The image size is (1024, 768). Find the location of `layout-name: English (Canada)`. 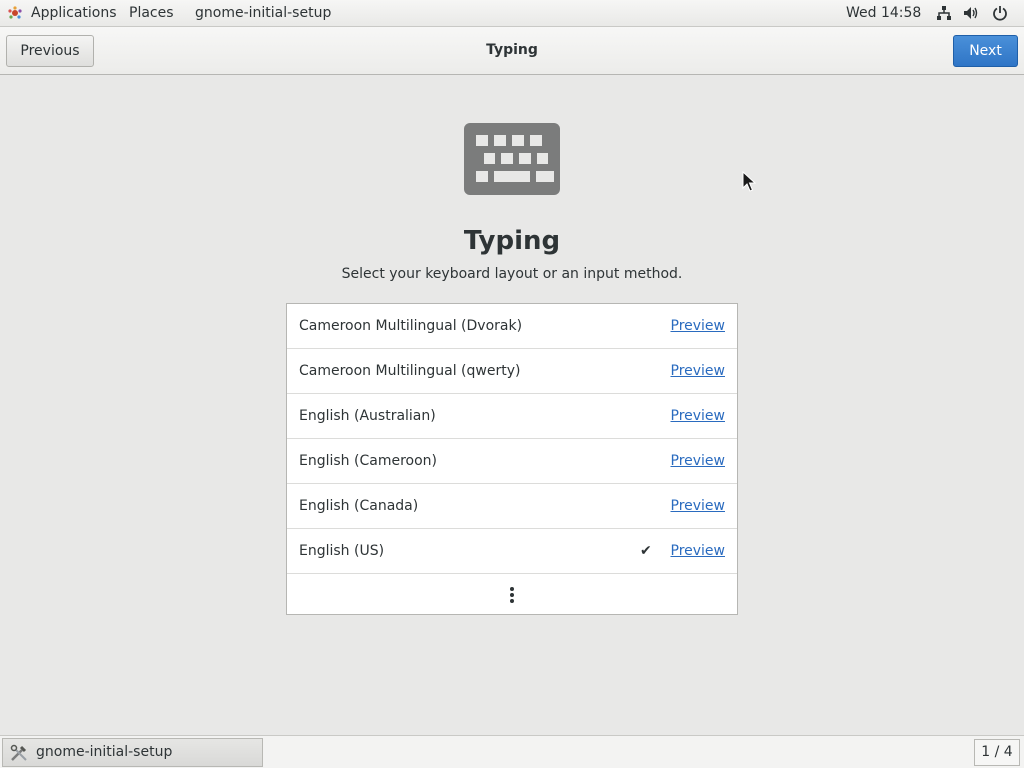

layout-name: English (Canada) is located at coordinates (359, 506).